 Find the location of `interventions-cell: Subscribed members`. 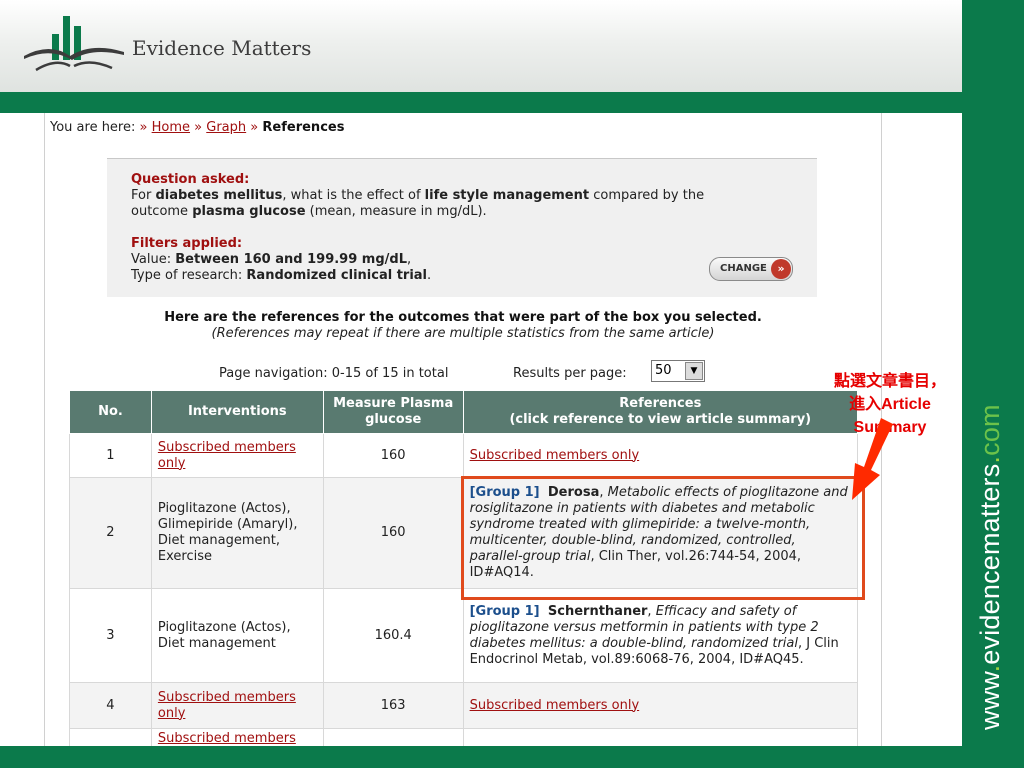

interventions-cell: Subscribed members is located at coordinates (237, 737).